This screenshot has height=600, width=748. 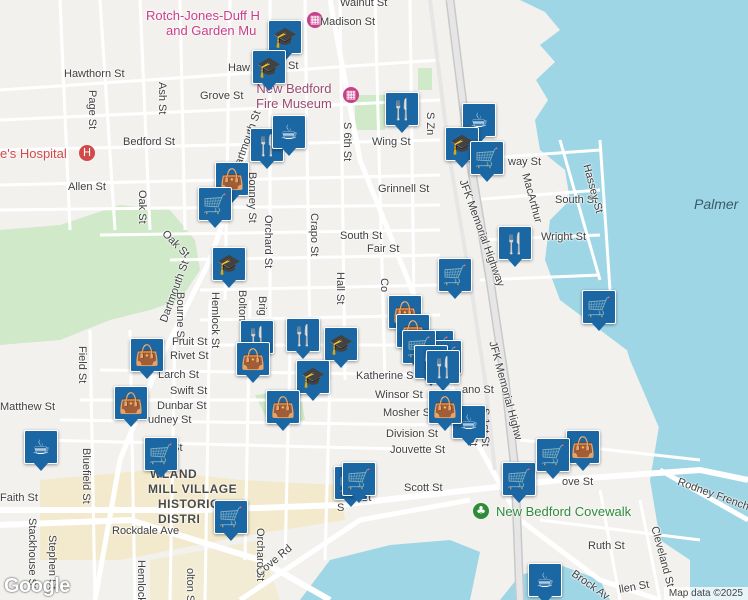 I want to click on street-label-hall: Hall St, so click(x=340, y=288).